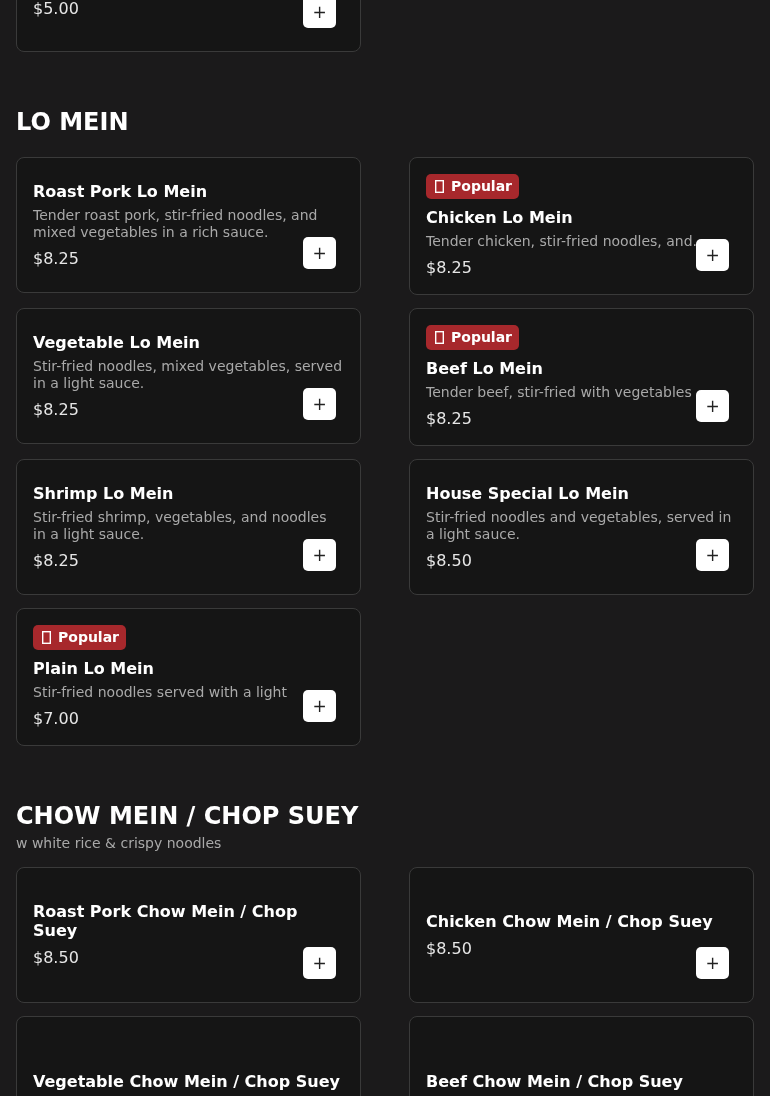 The height and width of the screenshot is (1096, 770). Describe the element at coordinates (73, 122) in the screenshot. I see `section-heading: LO MEIN` at that location.